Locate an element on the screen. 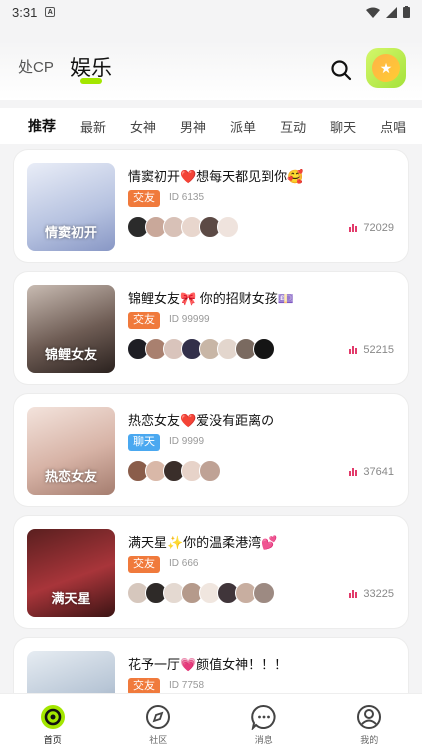 Image resolution: width=422 pixels, height=750 pixels. tab-cp: 处CP is located at coordinates (36, 66).